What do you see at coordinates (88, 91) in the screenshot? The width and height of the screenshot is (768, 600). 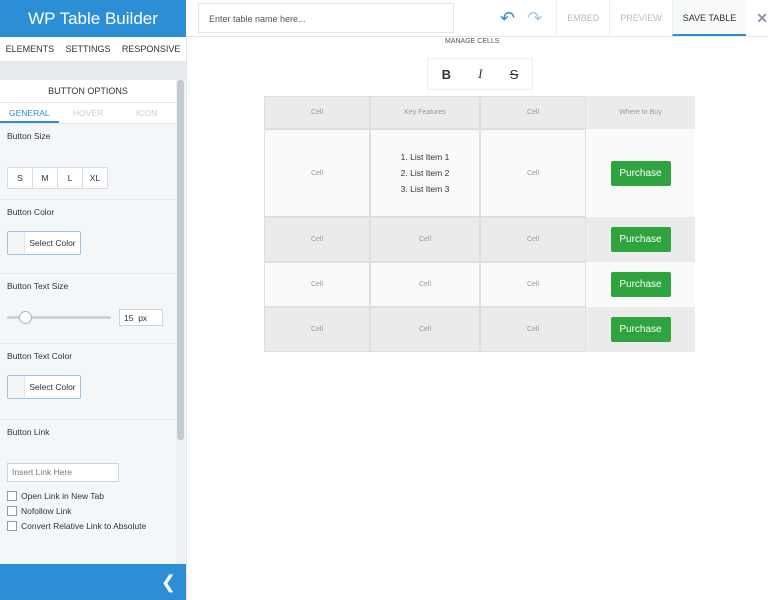 I see `panel-title: BUTTON OPTIONS` at bounding box center [88, 91].